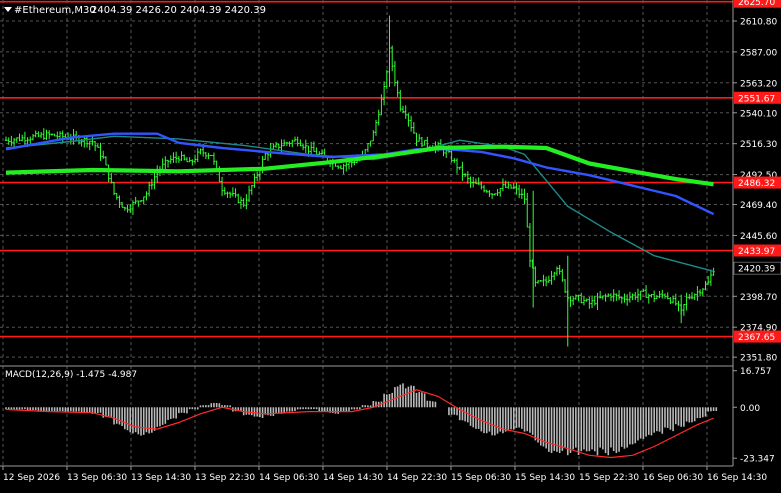 The image size is (781, 493). I want to click on time-axis-label: 16 Sep 14:30, so click(737, 478).